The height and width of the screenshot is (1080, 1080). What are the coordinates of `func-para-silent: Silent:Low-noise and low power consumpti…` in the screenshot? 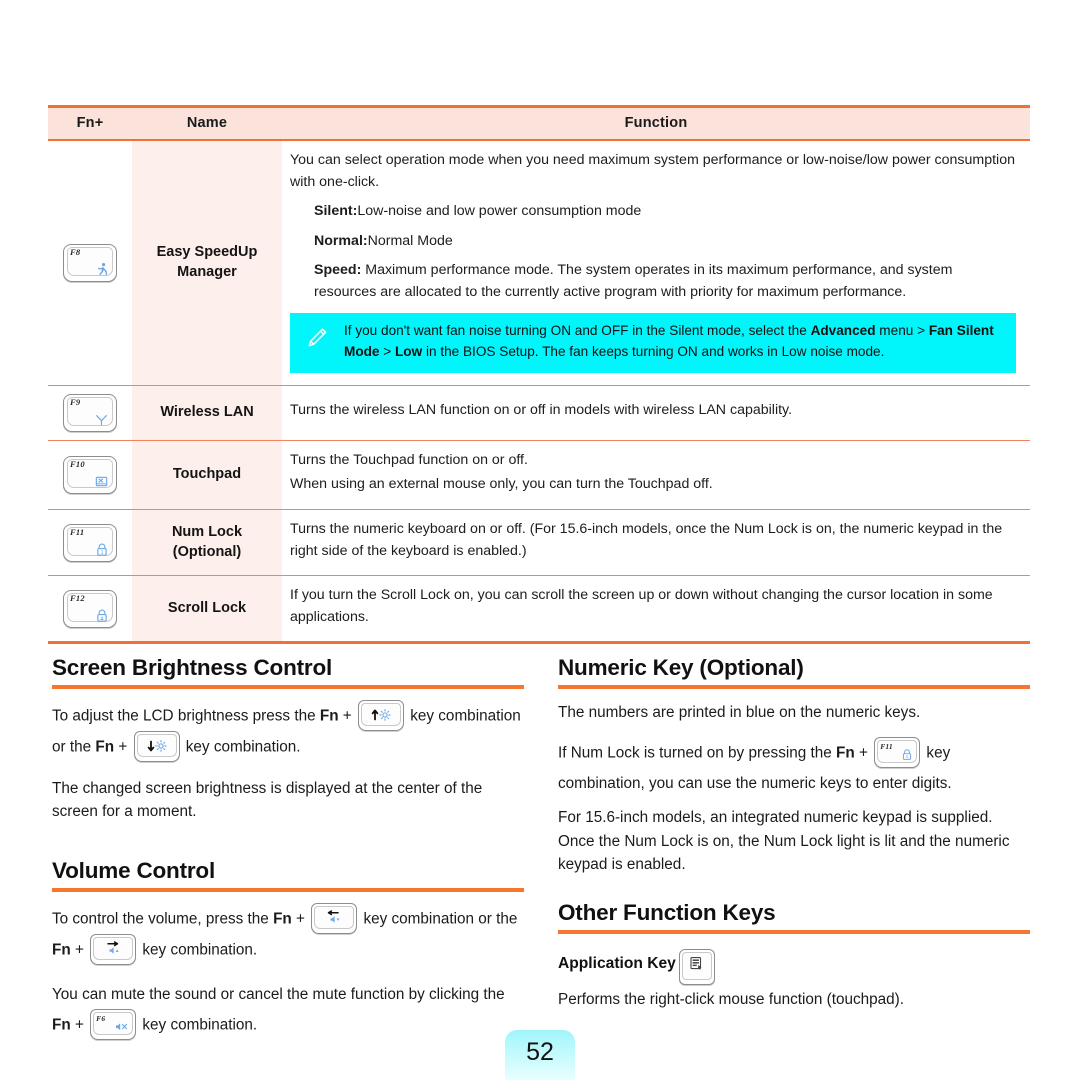 It's located at (665, 212).